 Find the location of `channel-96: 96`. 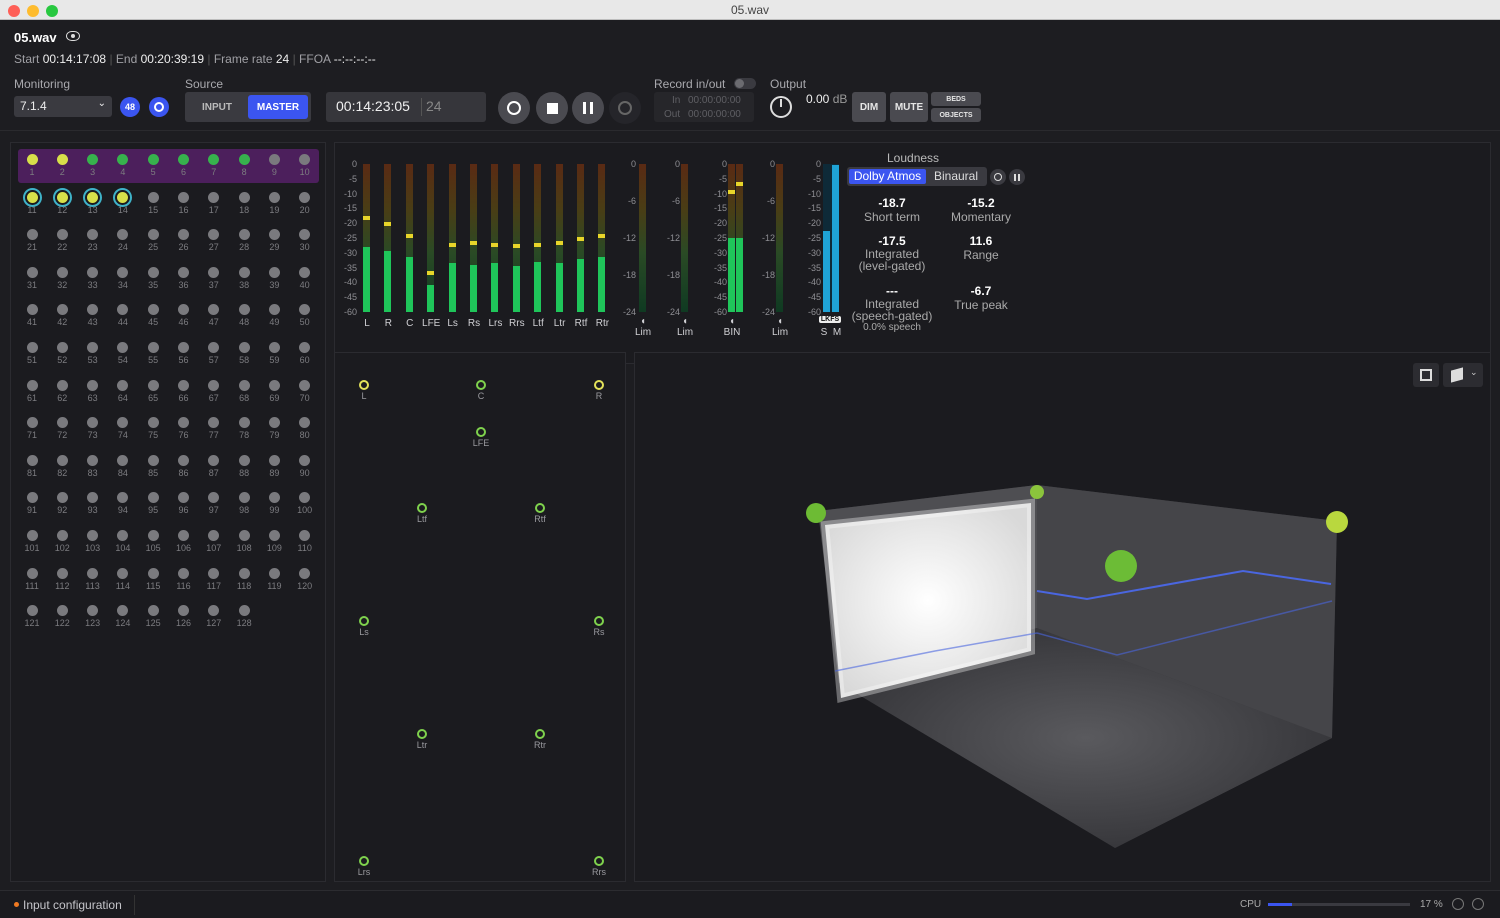

channel-96: 96 is located at coordinates (184, 503).